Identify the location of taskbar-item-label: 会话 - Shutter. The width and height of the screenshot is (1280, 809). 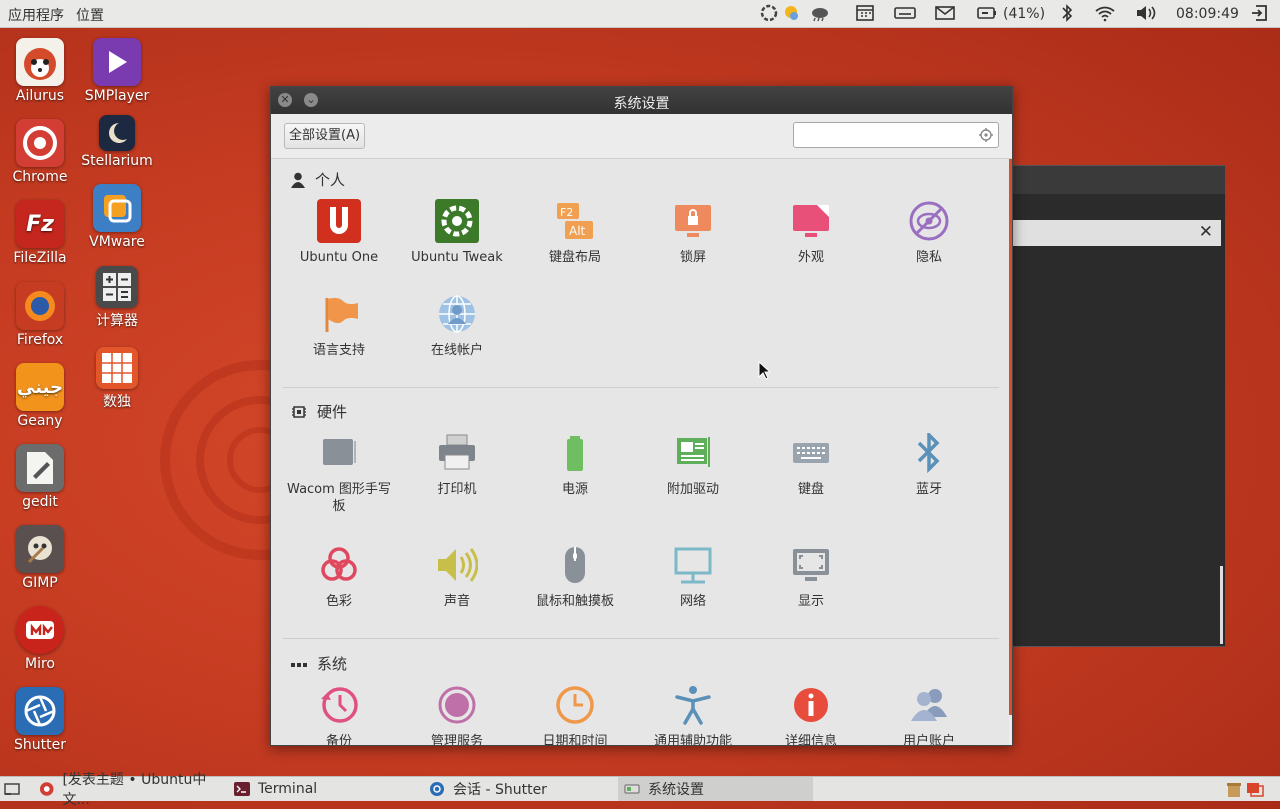
(500, 790).